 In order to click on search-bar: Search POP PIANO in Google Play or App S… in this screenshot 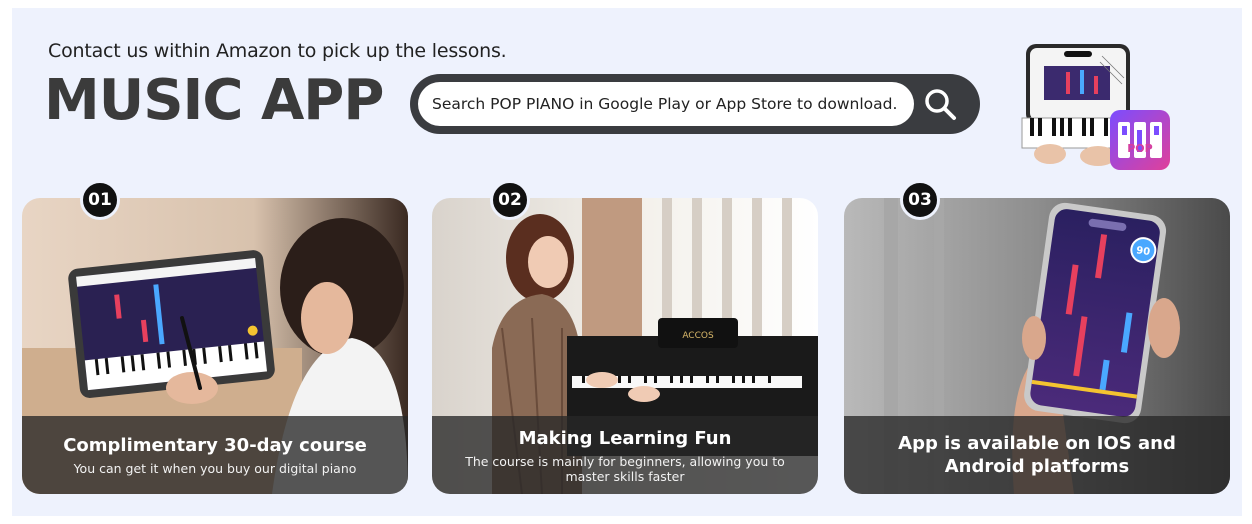, I will do `click(695, 104)`.